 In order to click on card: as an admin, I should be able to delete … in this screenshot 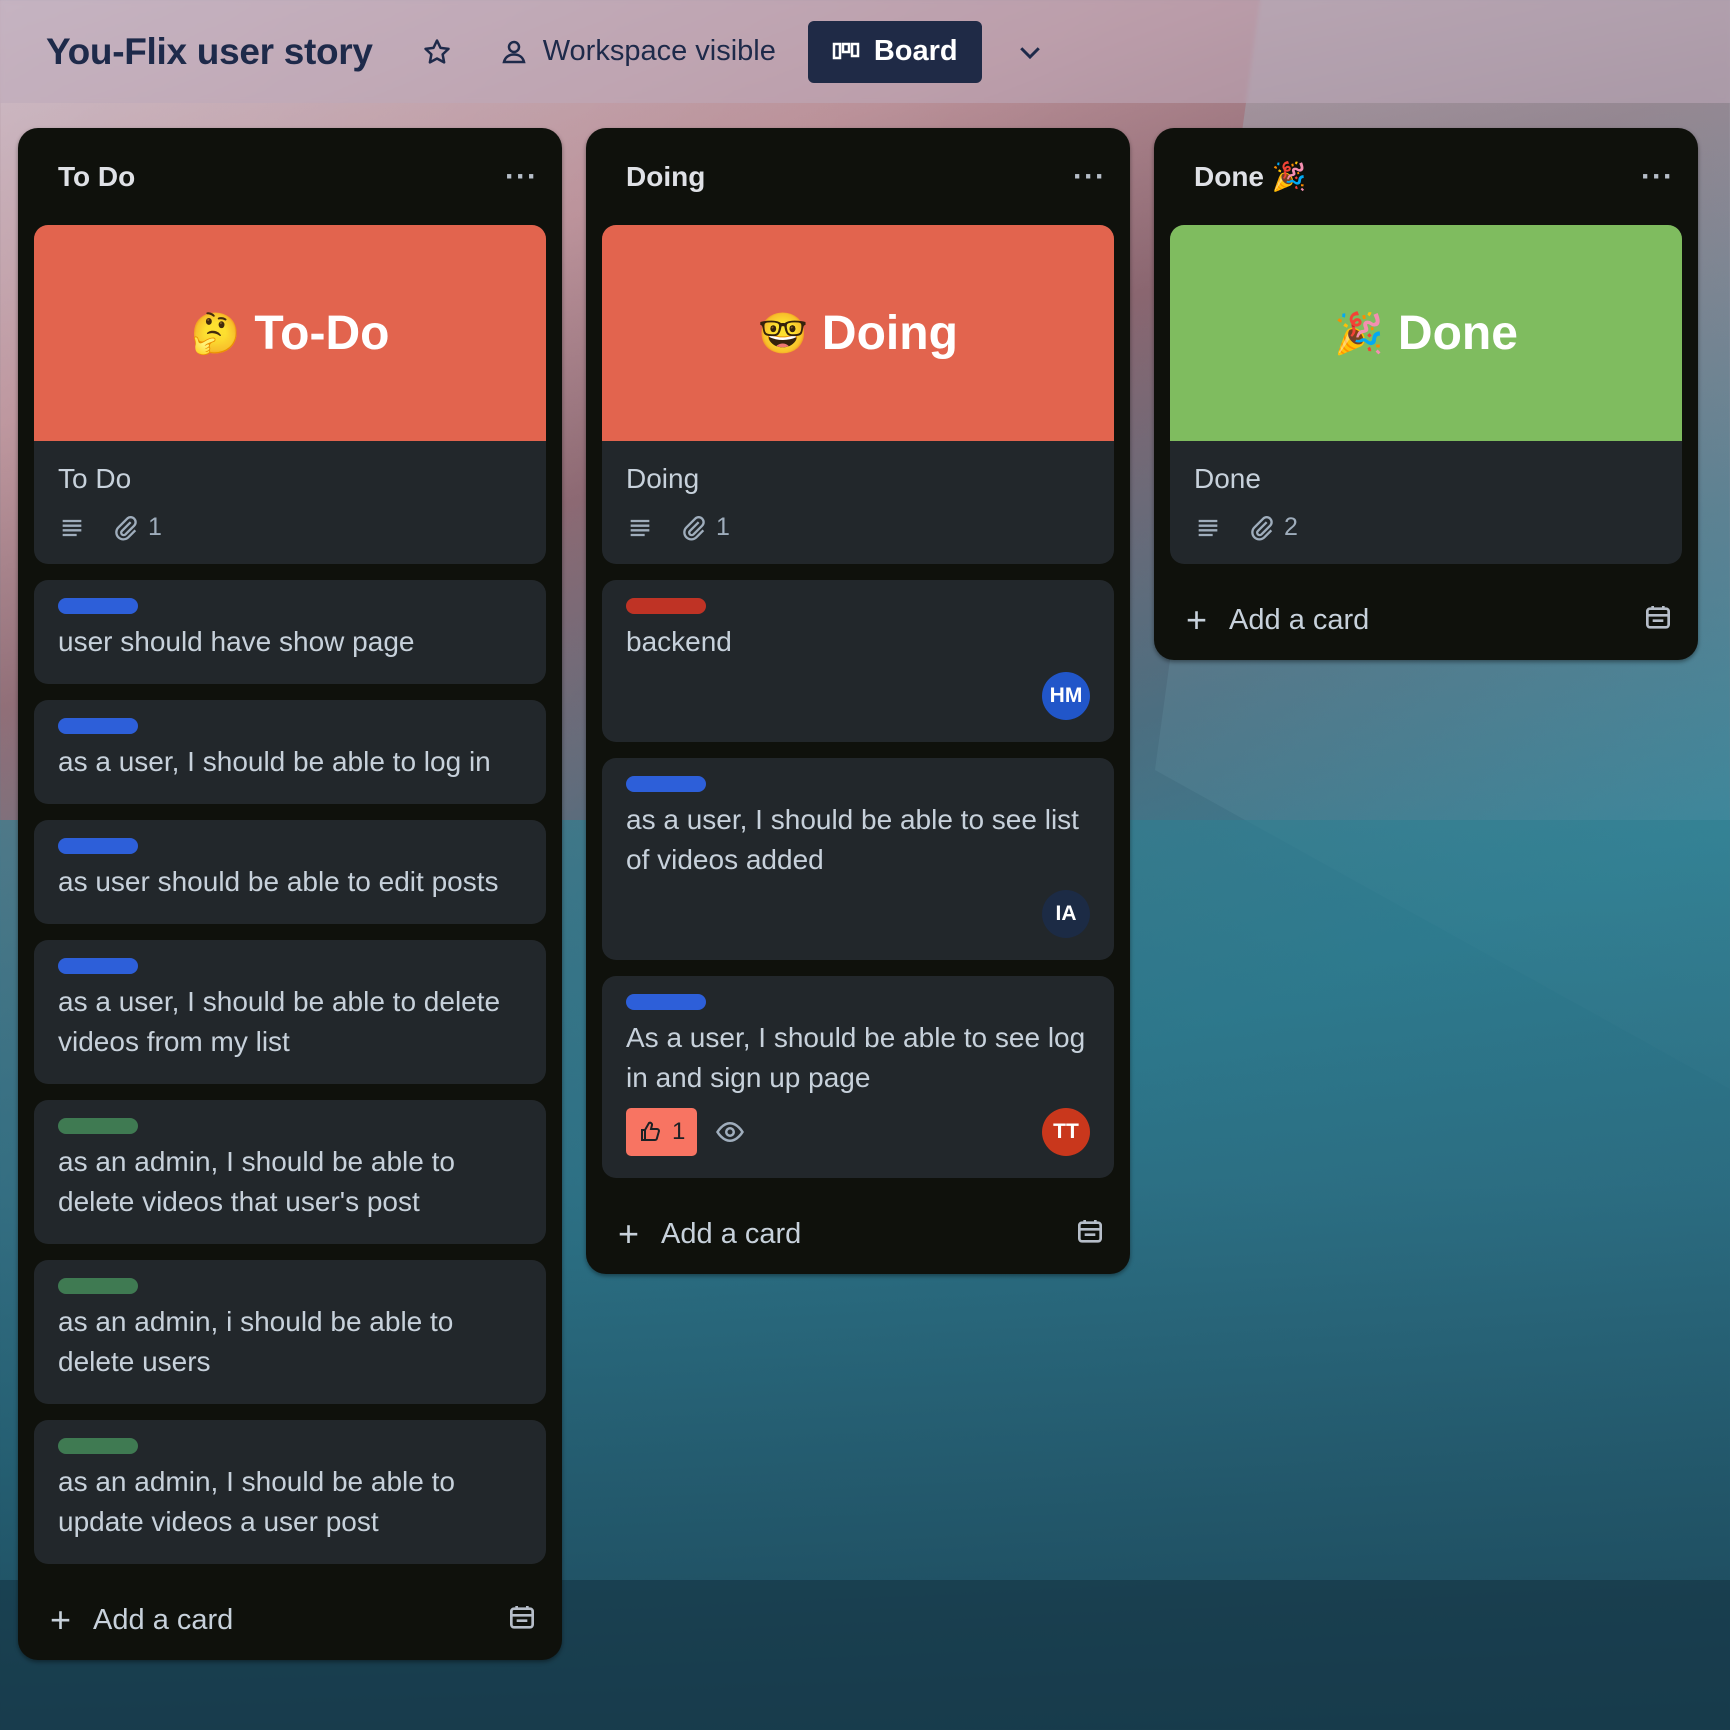, I will do `click(290, 1172)`.